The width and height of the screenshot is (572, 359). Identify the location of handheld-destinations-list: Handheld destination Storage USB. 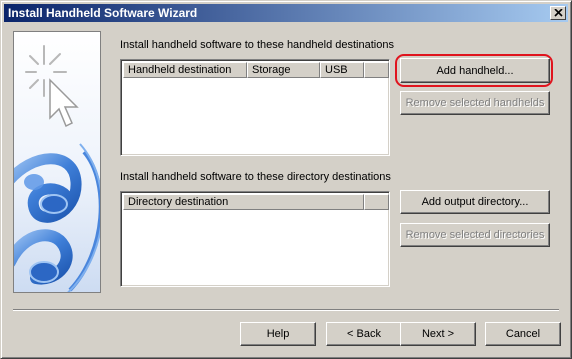
(255, 107).